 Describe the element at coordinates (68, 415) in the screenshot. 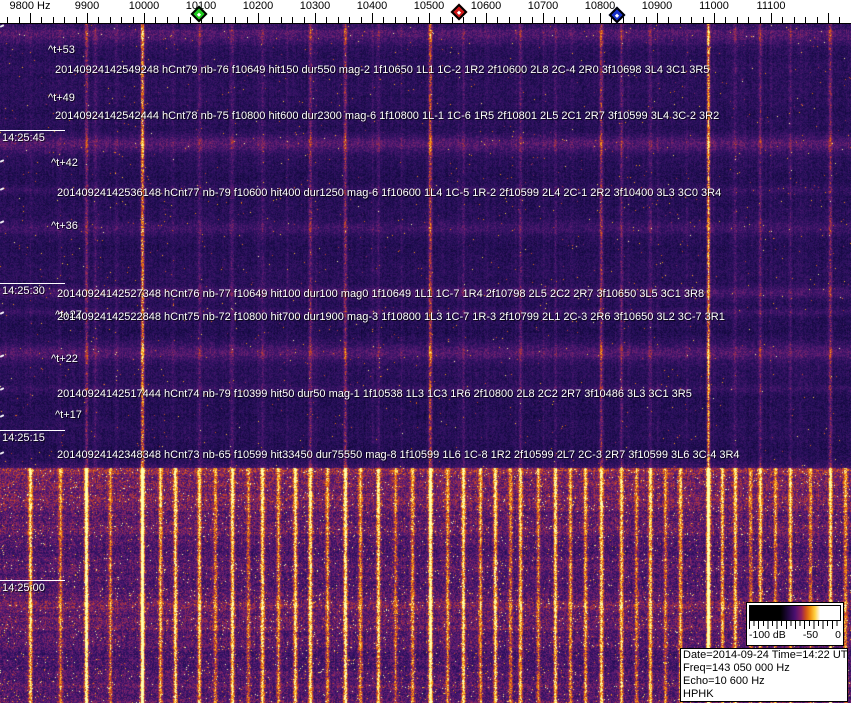

I see `event-time-marker: ^t+17` at that location.